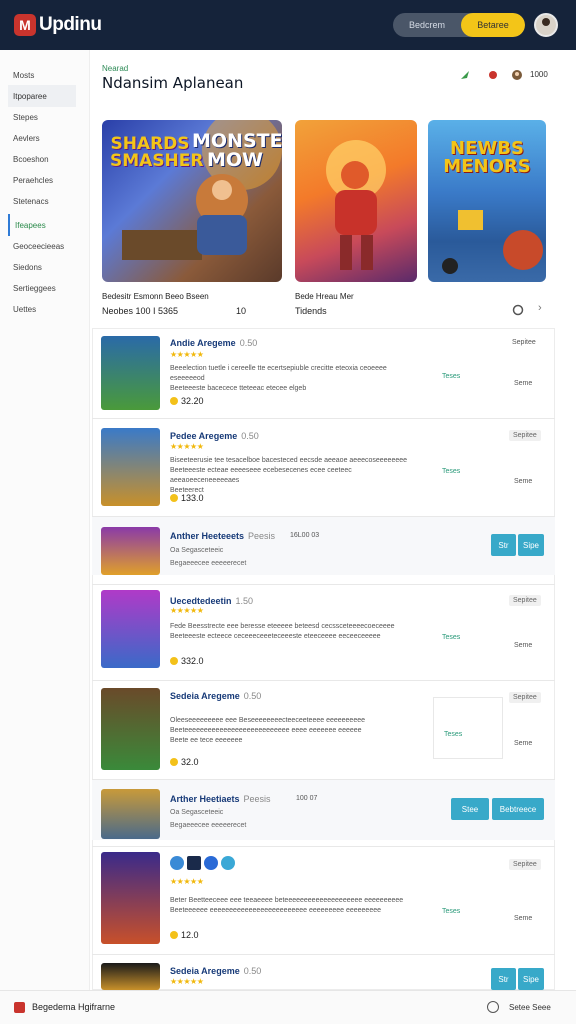 The width and height of the screenshot is (576, 1024). What do you see at coordinates (42, 267) in the screenshot?
I see `sidebar-item: Siedons` at bounding box center [42, 267].